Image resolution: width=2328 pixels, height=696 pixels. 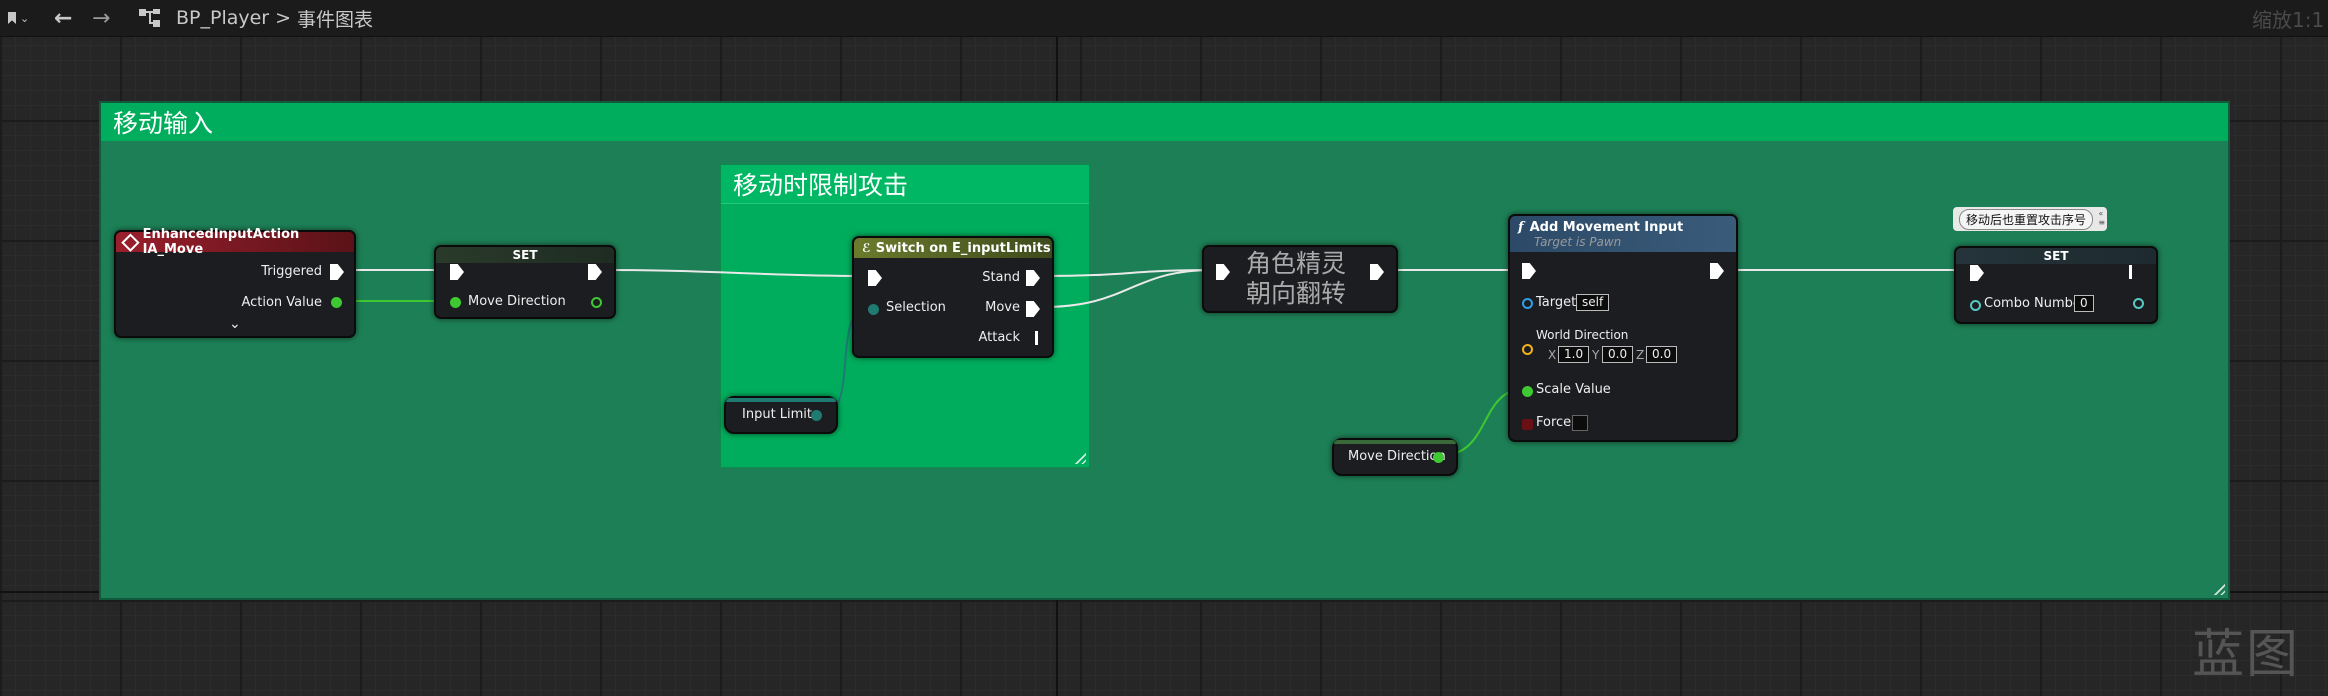 What do you see at coordinates (1600, 227) in the screenshot?
I see `function-title-row: f Add Movement Input` at bounding box center [1600, 227].